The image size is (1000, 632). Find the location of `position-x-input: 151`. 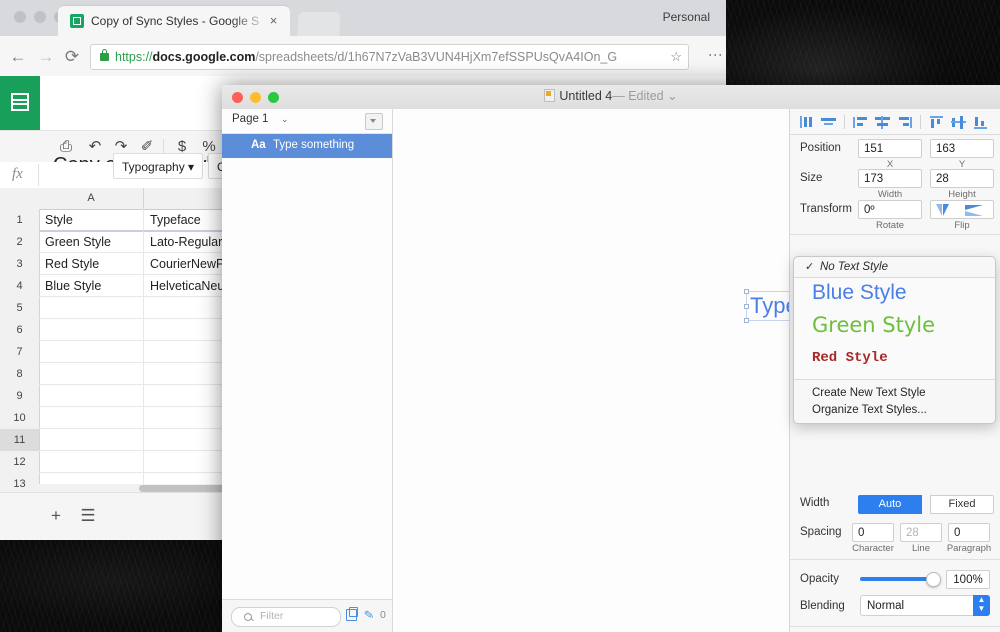

position-x-input: 151 is located at coordinates (890, 148).